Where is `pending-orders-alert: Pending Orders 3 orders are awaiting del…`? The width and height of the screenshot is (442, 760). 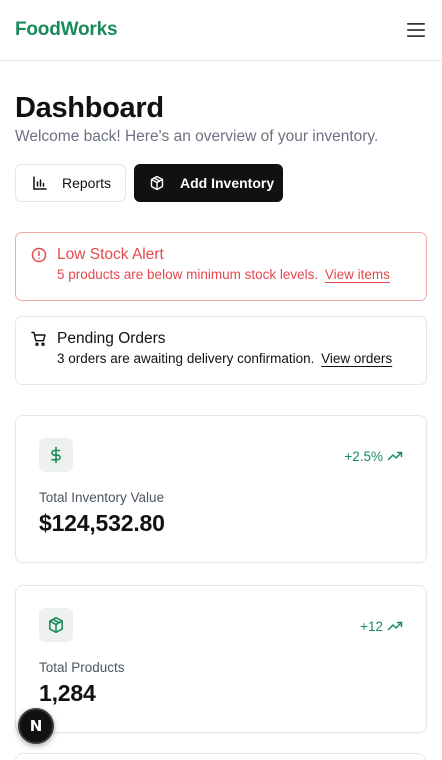
pending-orders-alert: Pending Orders 3 orders are awaiting del… is located at coordinates (221, 350).